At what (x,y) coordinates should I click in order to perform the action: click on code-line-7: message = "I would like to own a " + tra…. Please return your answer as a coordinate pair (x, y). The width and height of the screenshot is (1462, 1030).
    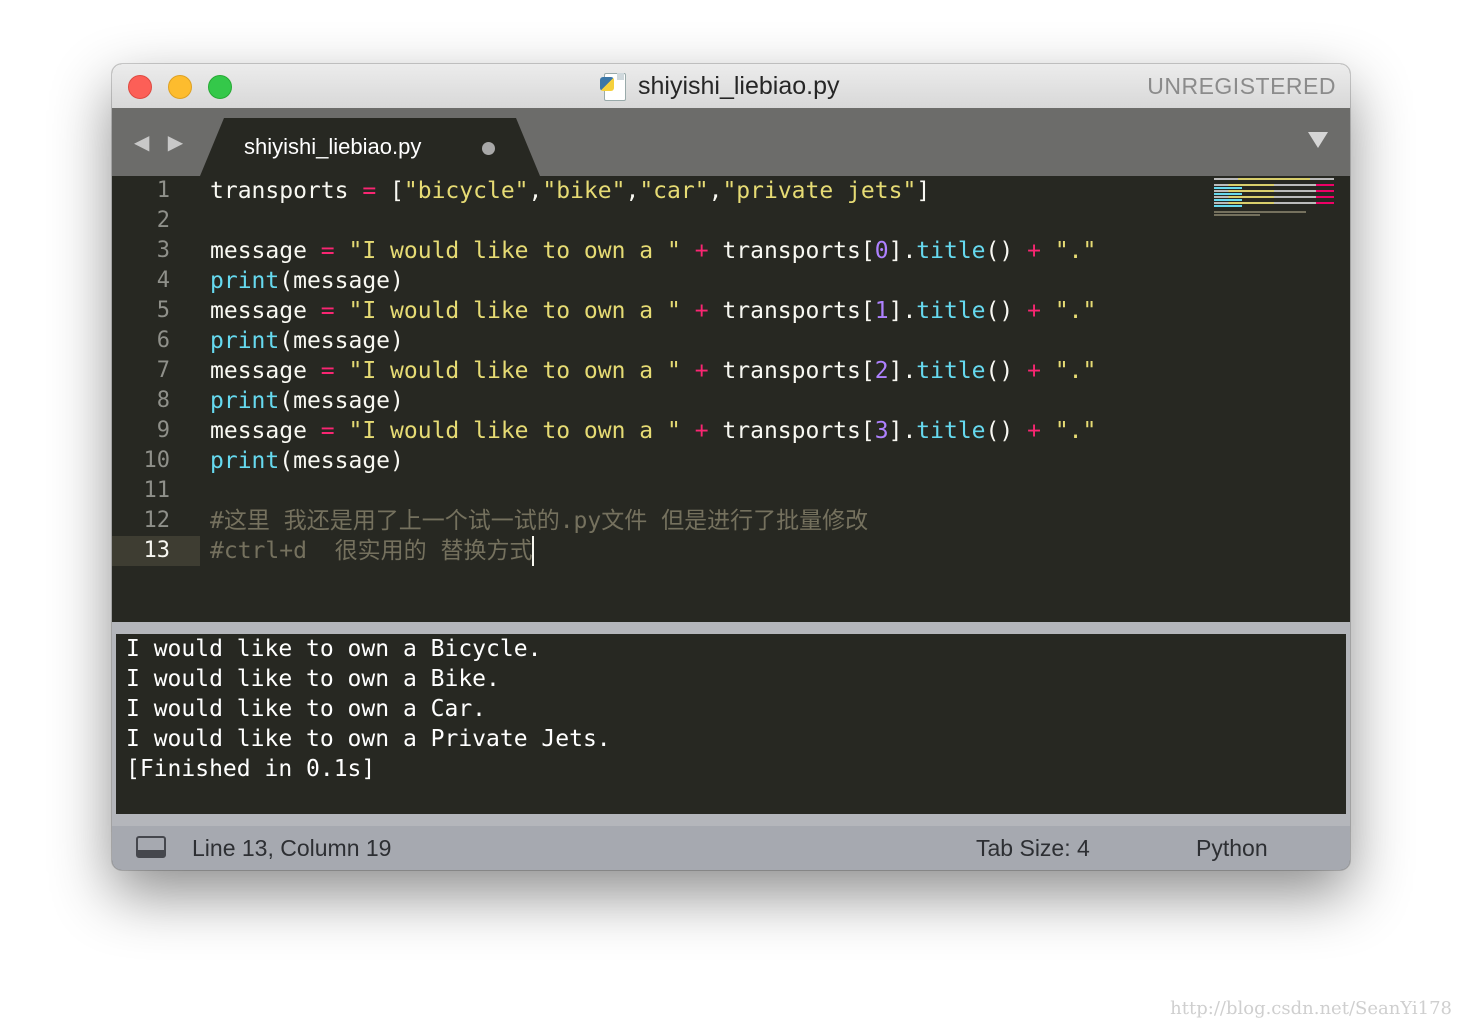
    Looking at the image, I should click on (653, 371).